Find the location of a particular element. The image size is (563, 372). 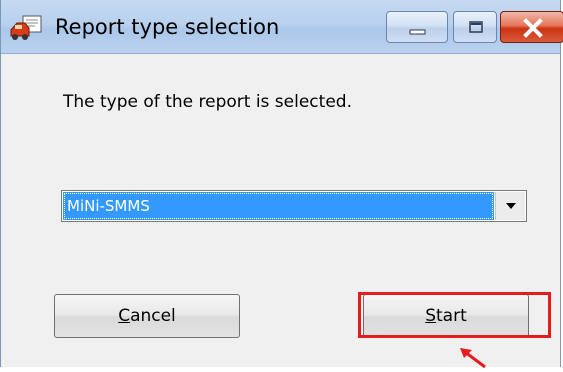

window-title: Report type selection is located at coordinates (167, 27).